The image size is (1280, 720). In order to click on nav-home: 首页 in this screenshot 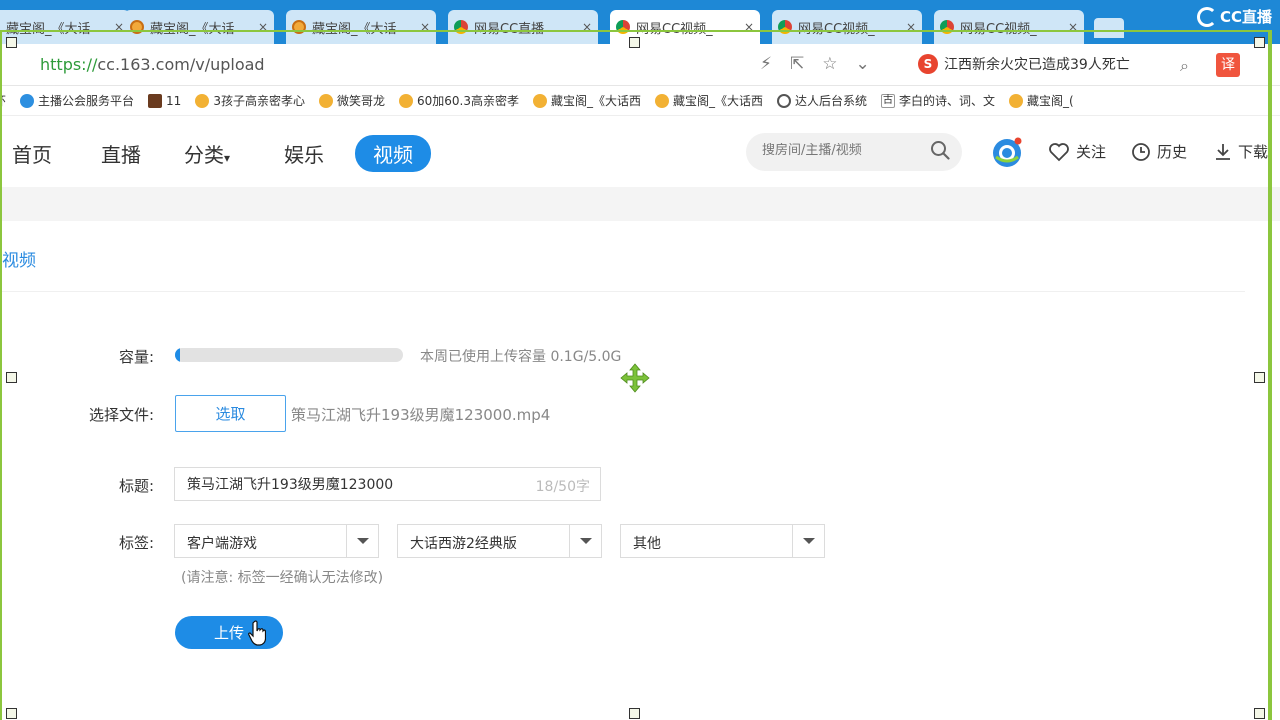, I will do `click(32, 153)`.